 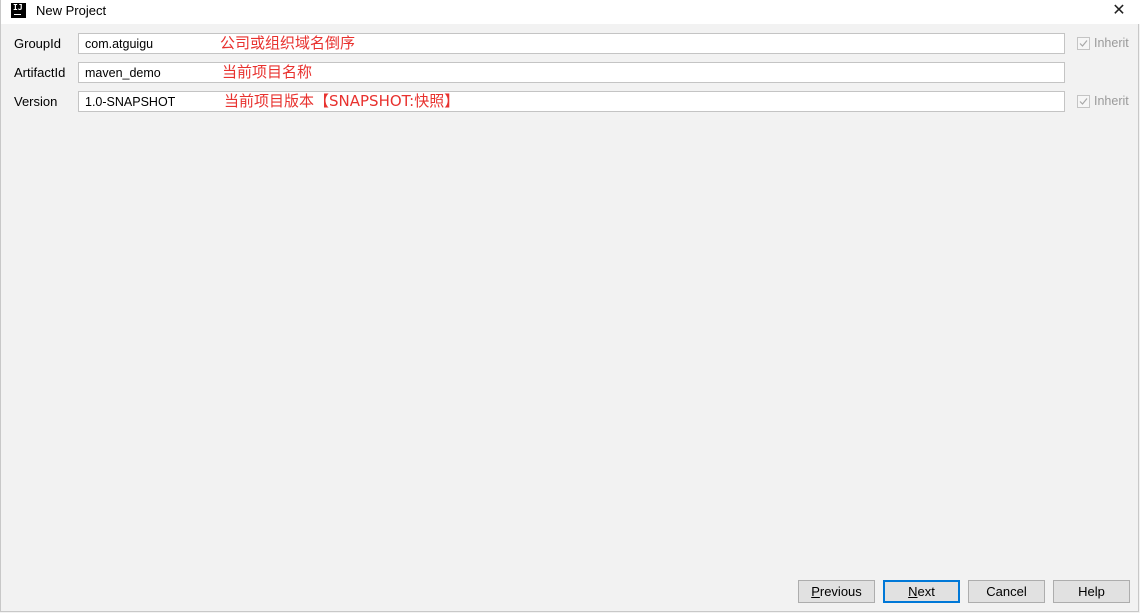 I want to click on version-value: 1.0-SNAPSHOT, so click(x=130, y=102).